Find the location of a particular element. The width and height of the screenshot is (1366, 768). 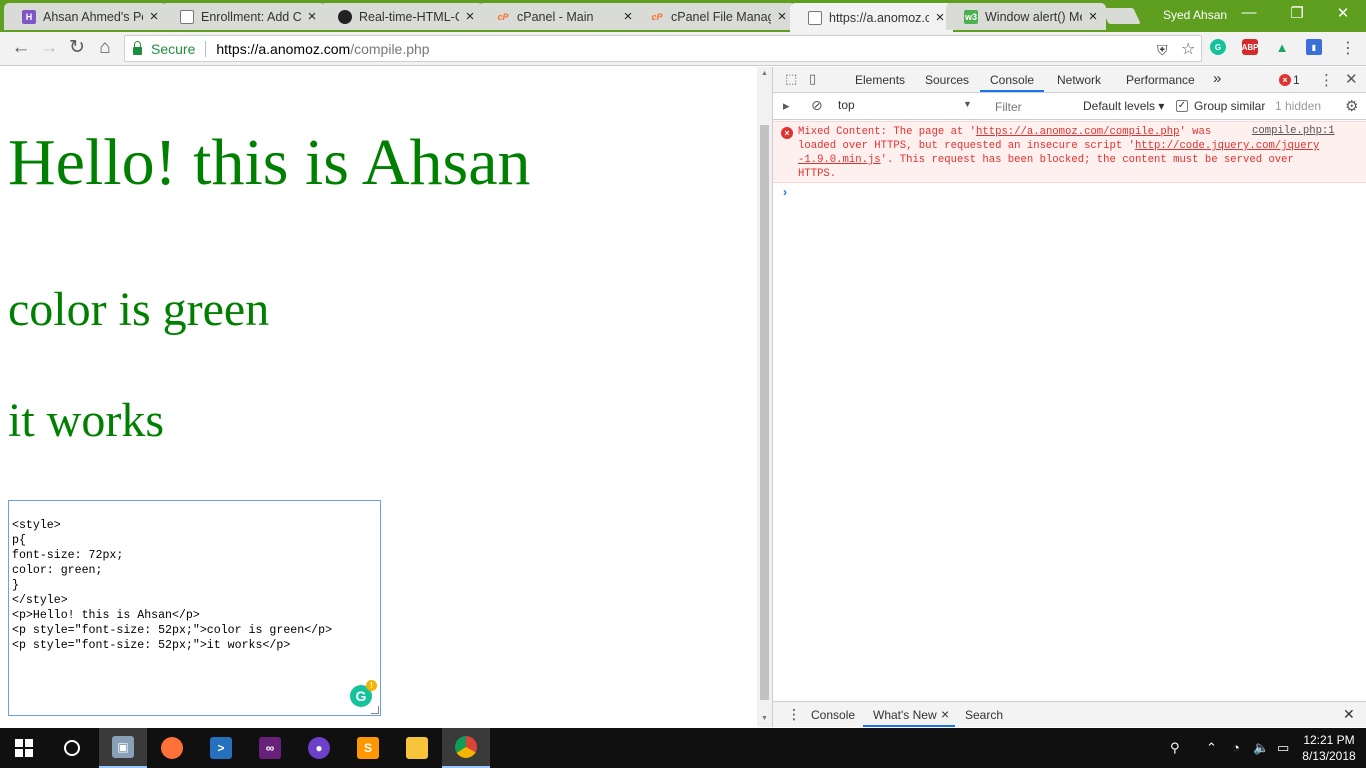

grammarly-icon: G is located at coordinates (1218, 47).